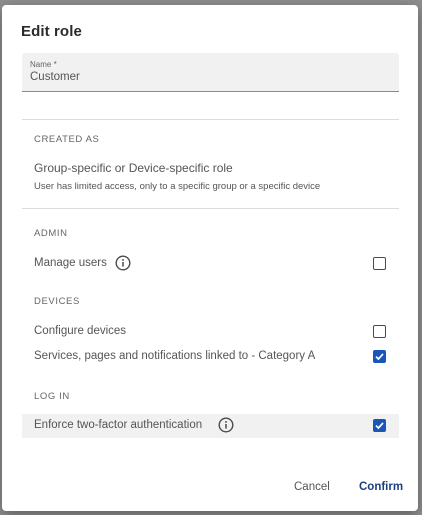 This screenshot has width=422, height=515. Describe the element at coordinates (51, 31) in the screenshot. I see `dialog-title: Edit role` at that location.